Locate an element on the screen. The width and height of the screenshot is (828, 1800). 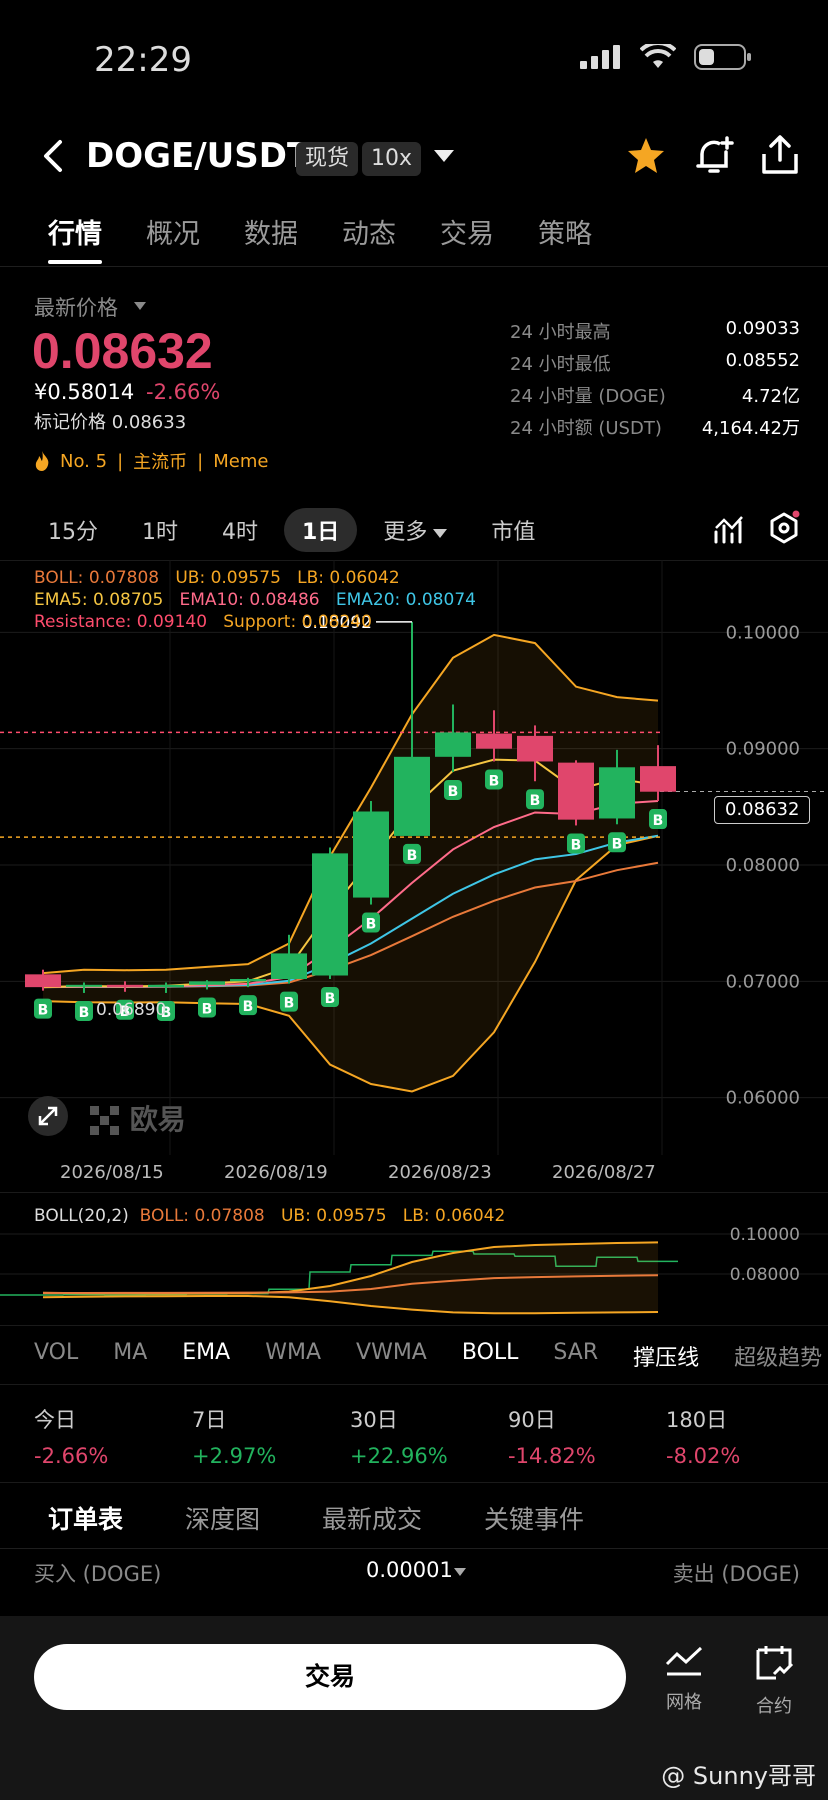
interval-1h: 1时 is located at coordinates (160, 530).